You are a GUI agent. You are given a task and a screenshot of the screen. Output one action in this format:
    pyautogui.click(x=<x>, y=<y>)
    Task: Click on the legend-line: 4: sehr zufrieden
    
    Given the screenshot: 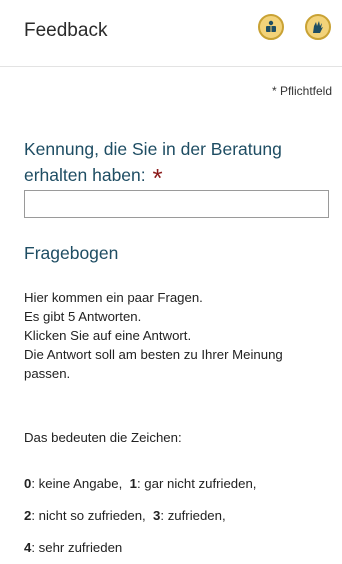 What is the action you would take?
    pyautogui.click(x=73, y=547)
    